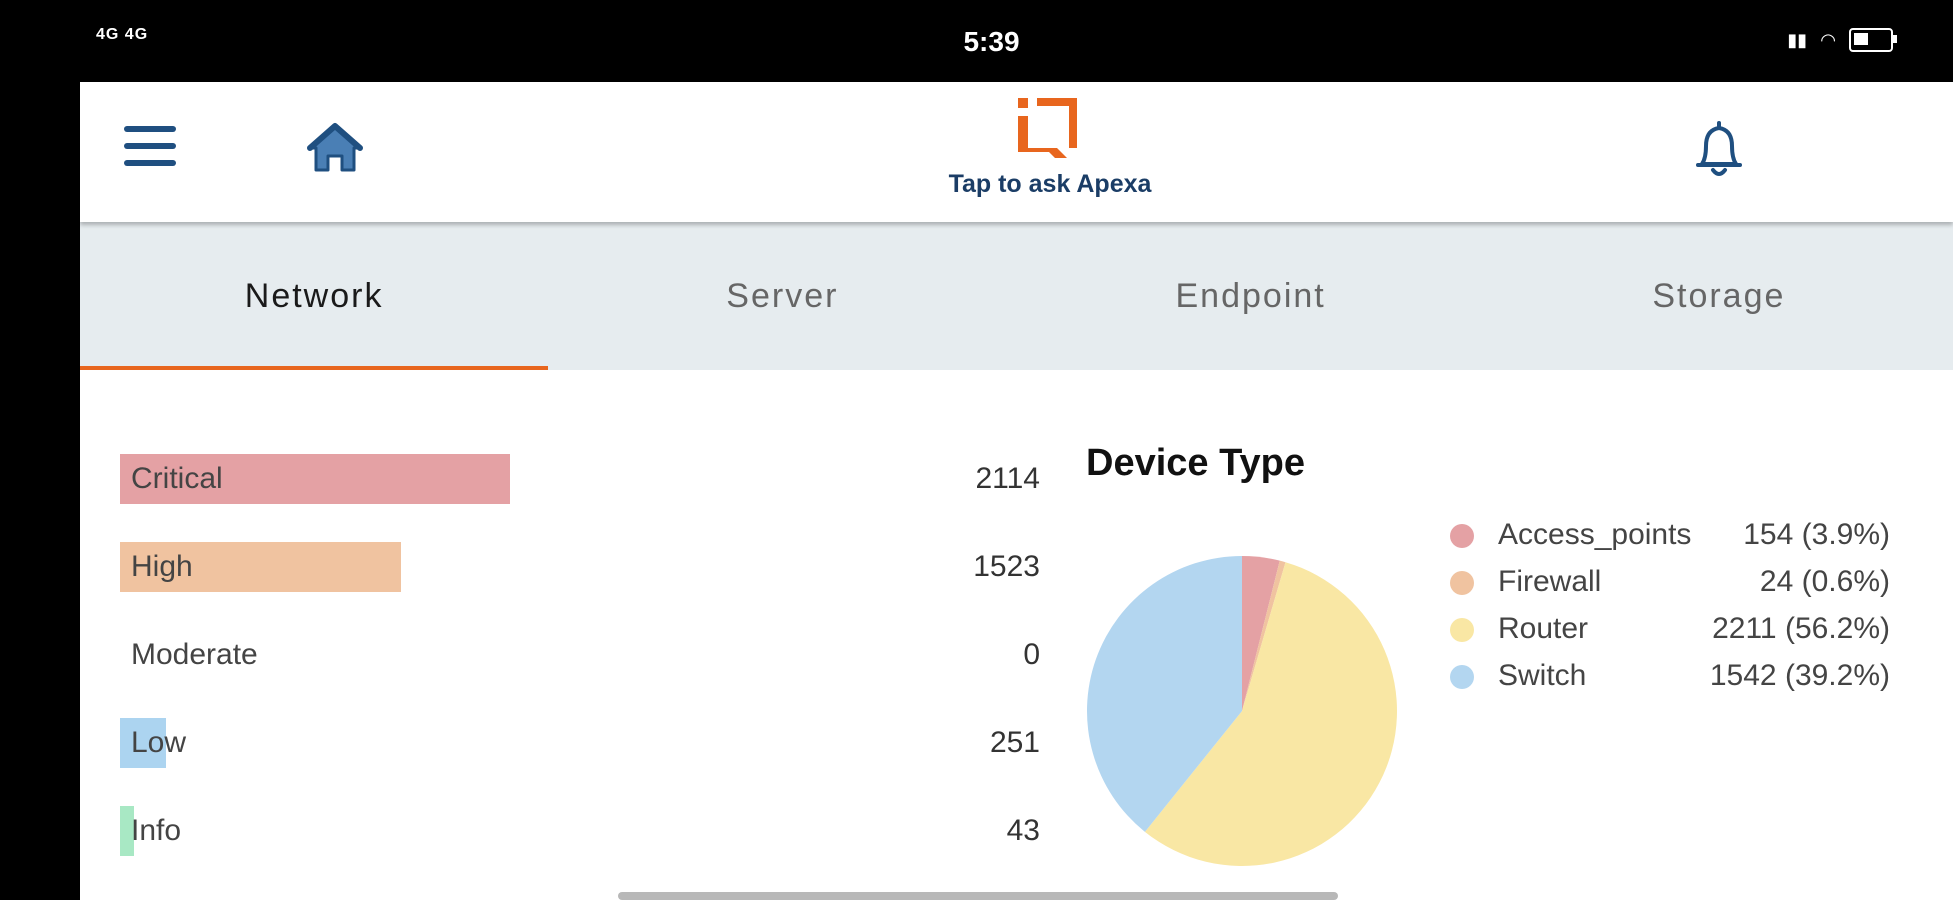 Image resolution: width=1953 pixels, height=900 pixels. I want to click on assistant-caption: Tap to ask Apexa, so click(1050, 184).